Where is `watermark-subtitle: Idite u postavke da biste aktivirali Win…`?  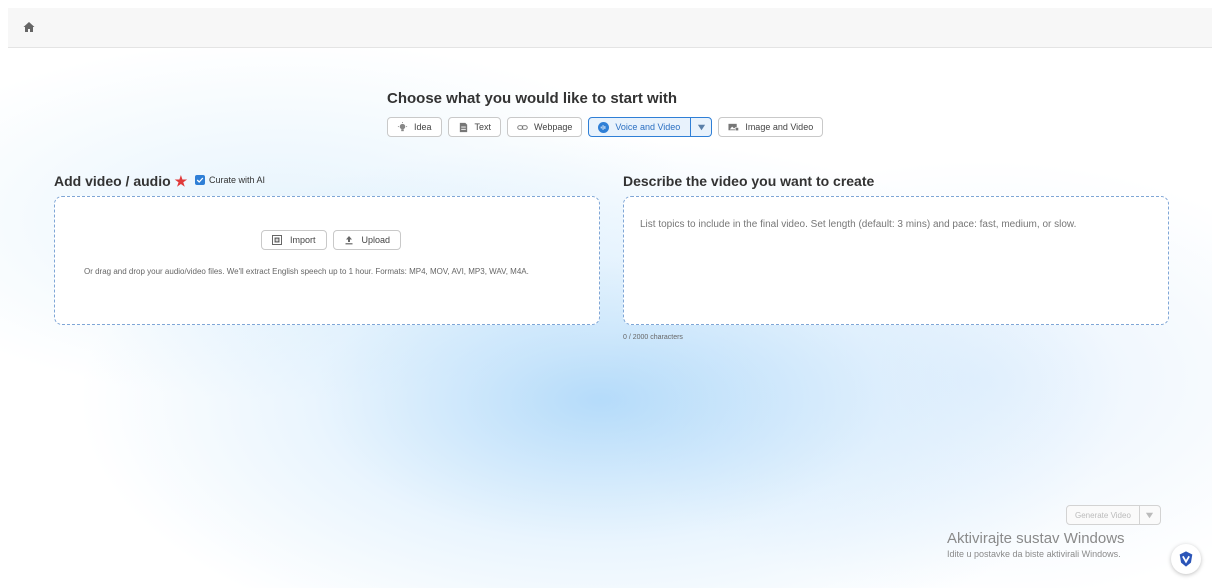 watermark-subtitle: Idite u postavke da biste aktivirali Win… is located at coordinates (1034, 554).